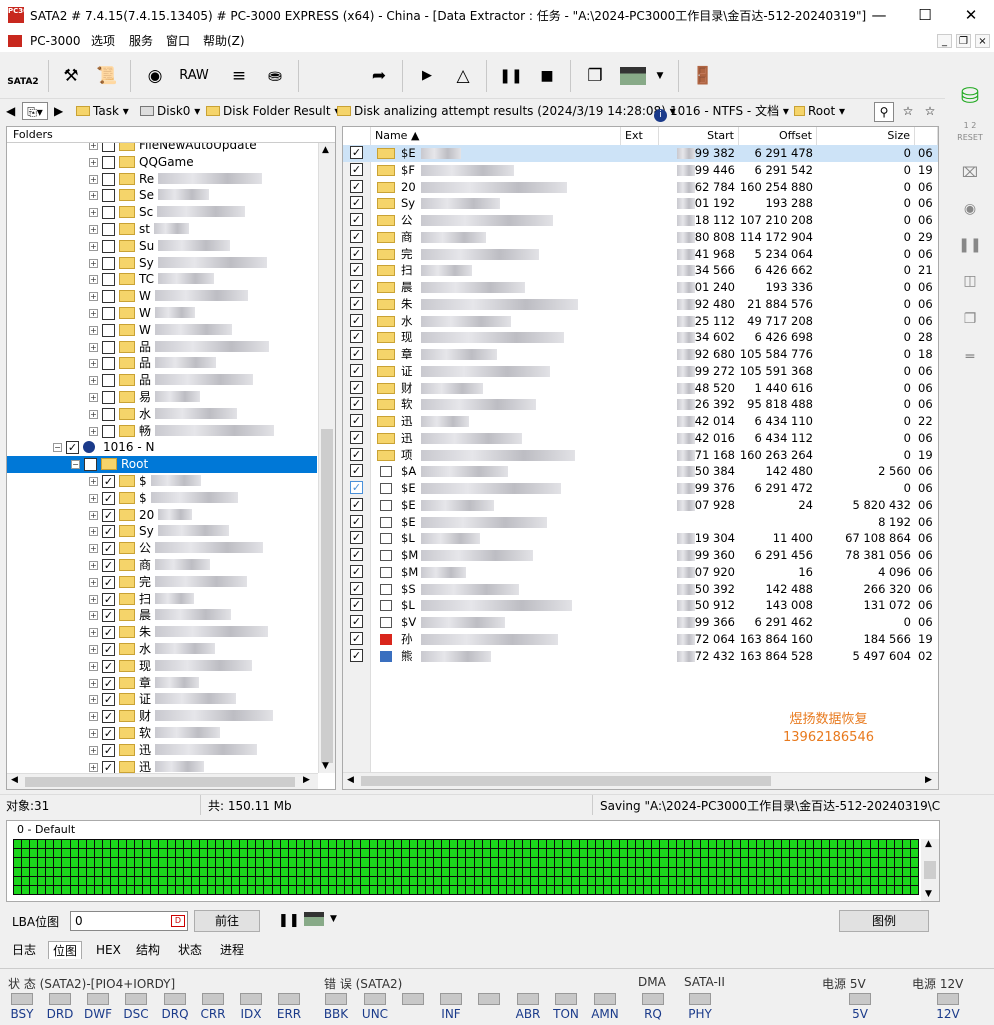 This screenshot has width=994, height=1025. What do you see at coordinates (640, 622) in the screenshot?
I see `file-row: ✓ $V 999 366 6 291 462 0 06` at bounding box center [640, 622].